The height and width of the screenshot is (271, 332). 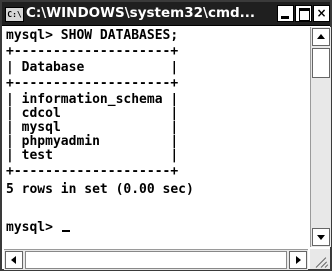 I want to click on scroll-left-button, so click(x=14, y=260).